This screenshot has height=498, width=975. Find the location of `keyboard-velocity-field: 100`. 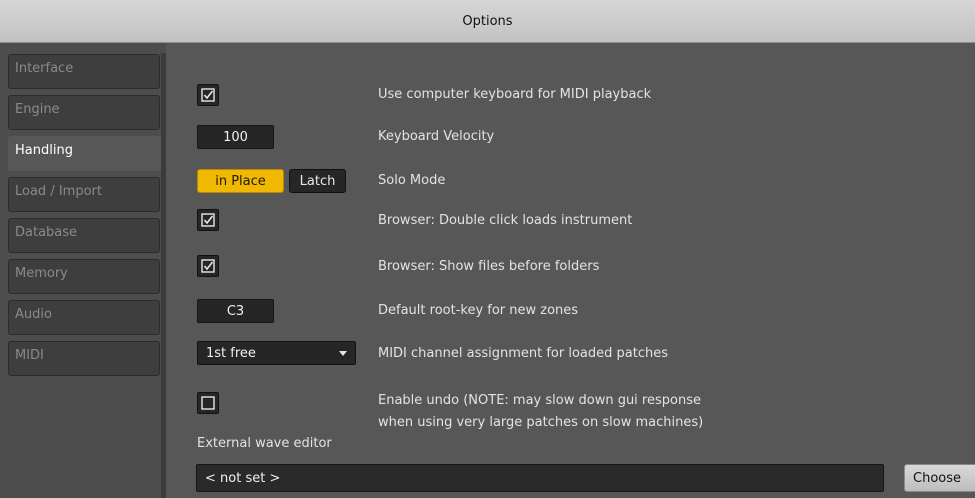

keyboard-velocity-field: 100 is located at coordinates (235, 137).